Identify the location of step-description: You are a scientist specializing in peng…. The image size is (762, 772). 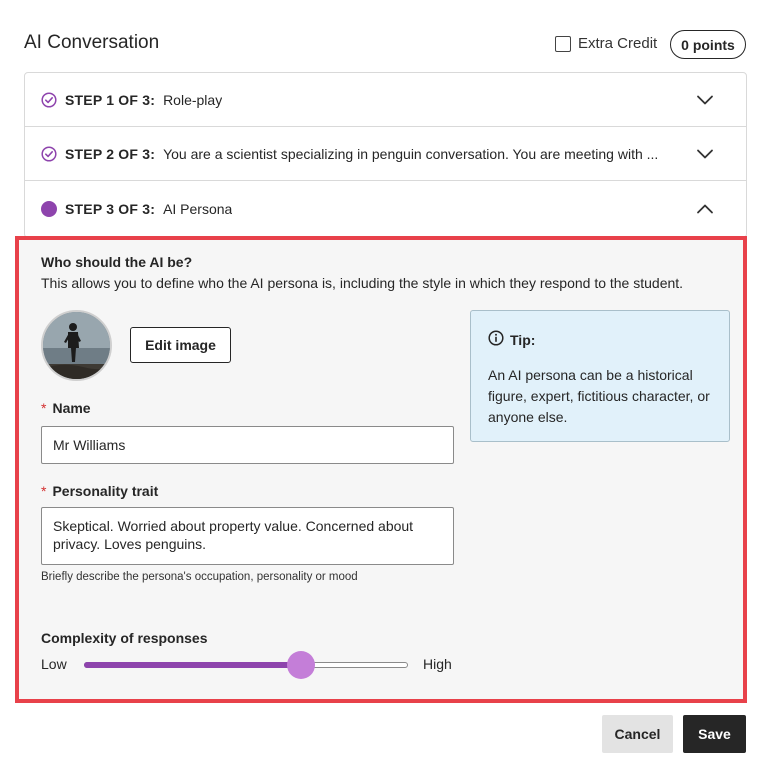
(411, 153).